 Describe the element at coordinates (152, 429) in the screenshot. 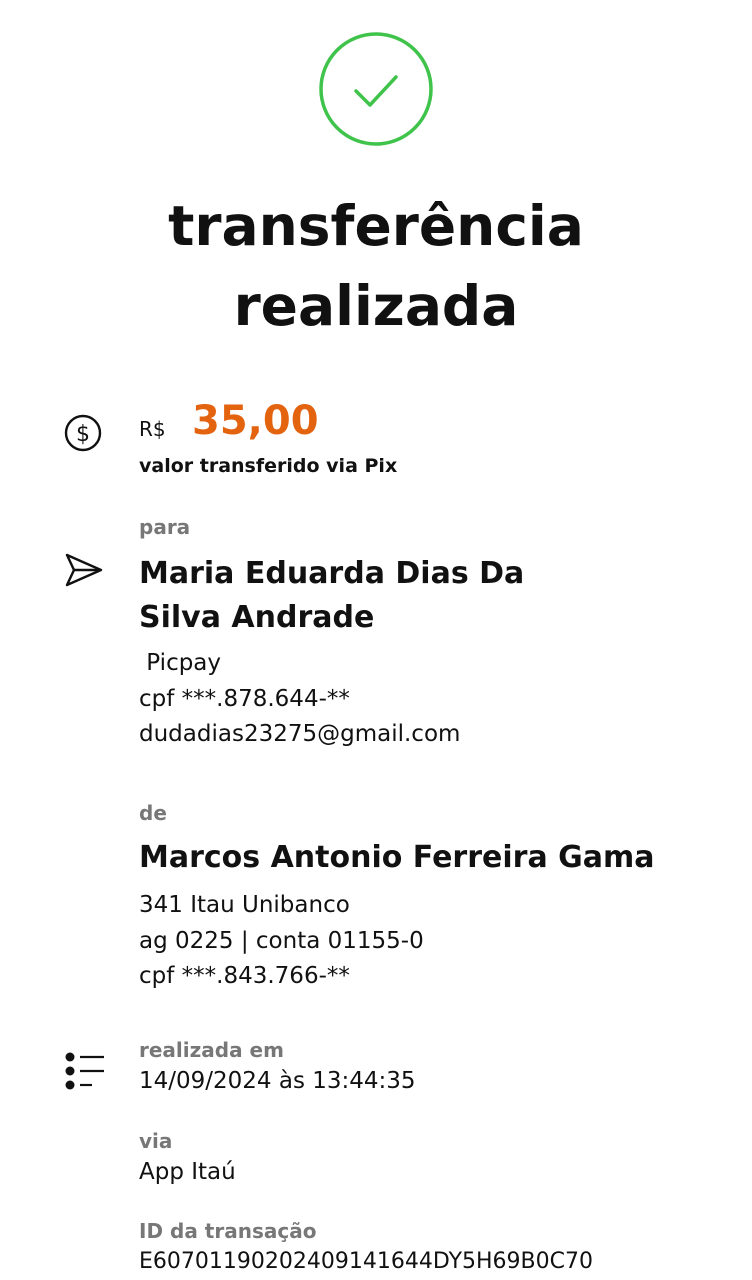

I see `currency-label: R$` at that location.